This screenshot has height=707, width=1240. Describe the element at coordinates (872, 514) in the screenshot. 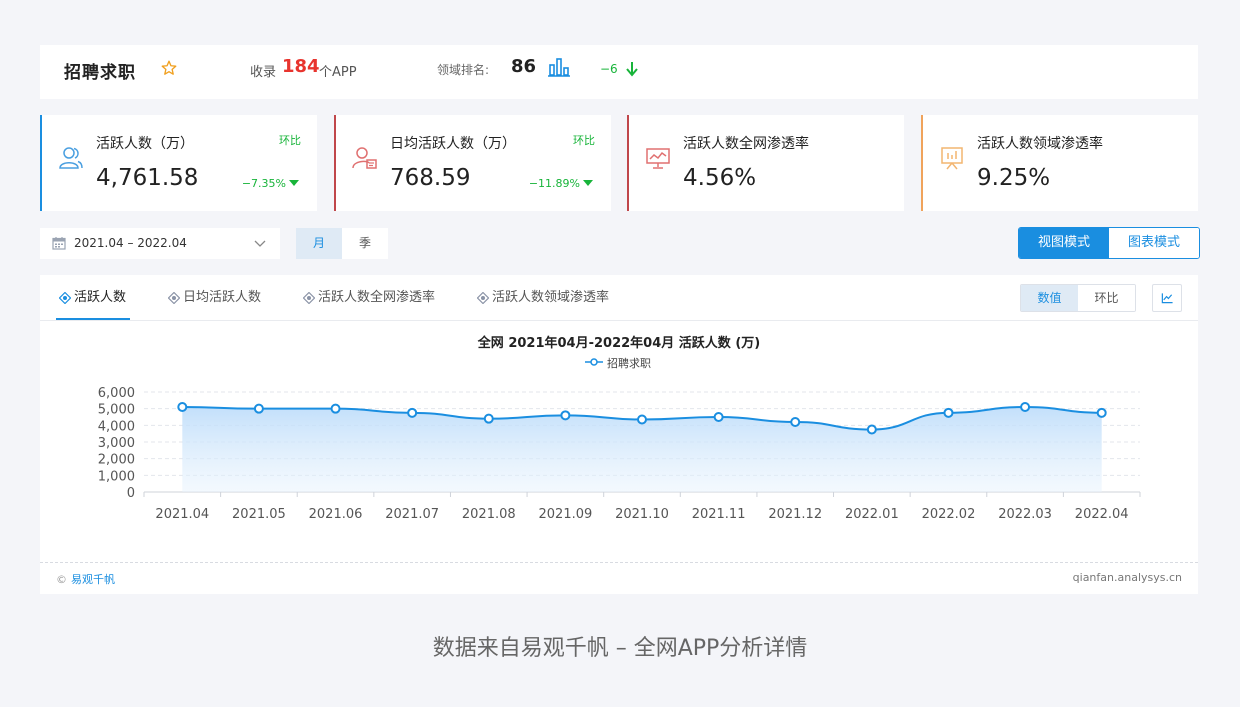

I see `x-tick-label: 2022.01` at that location.